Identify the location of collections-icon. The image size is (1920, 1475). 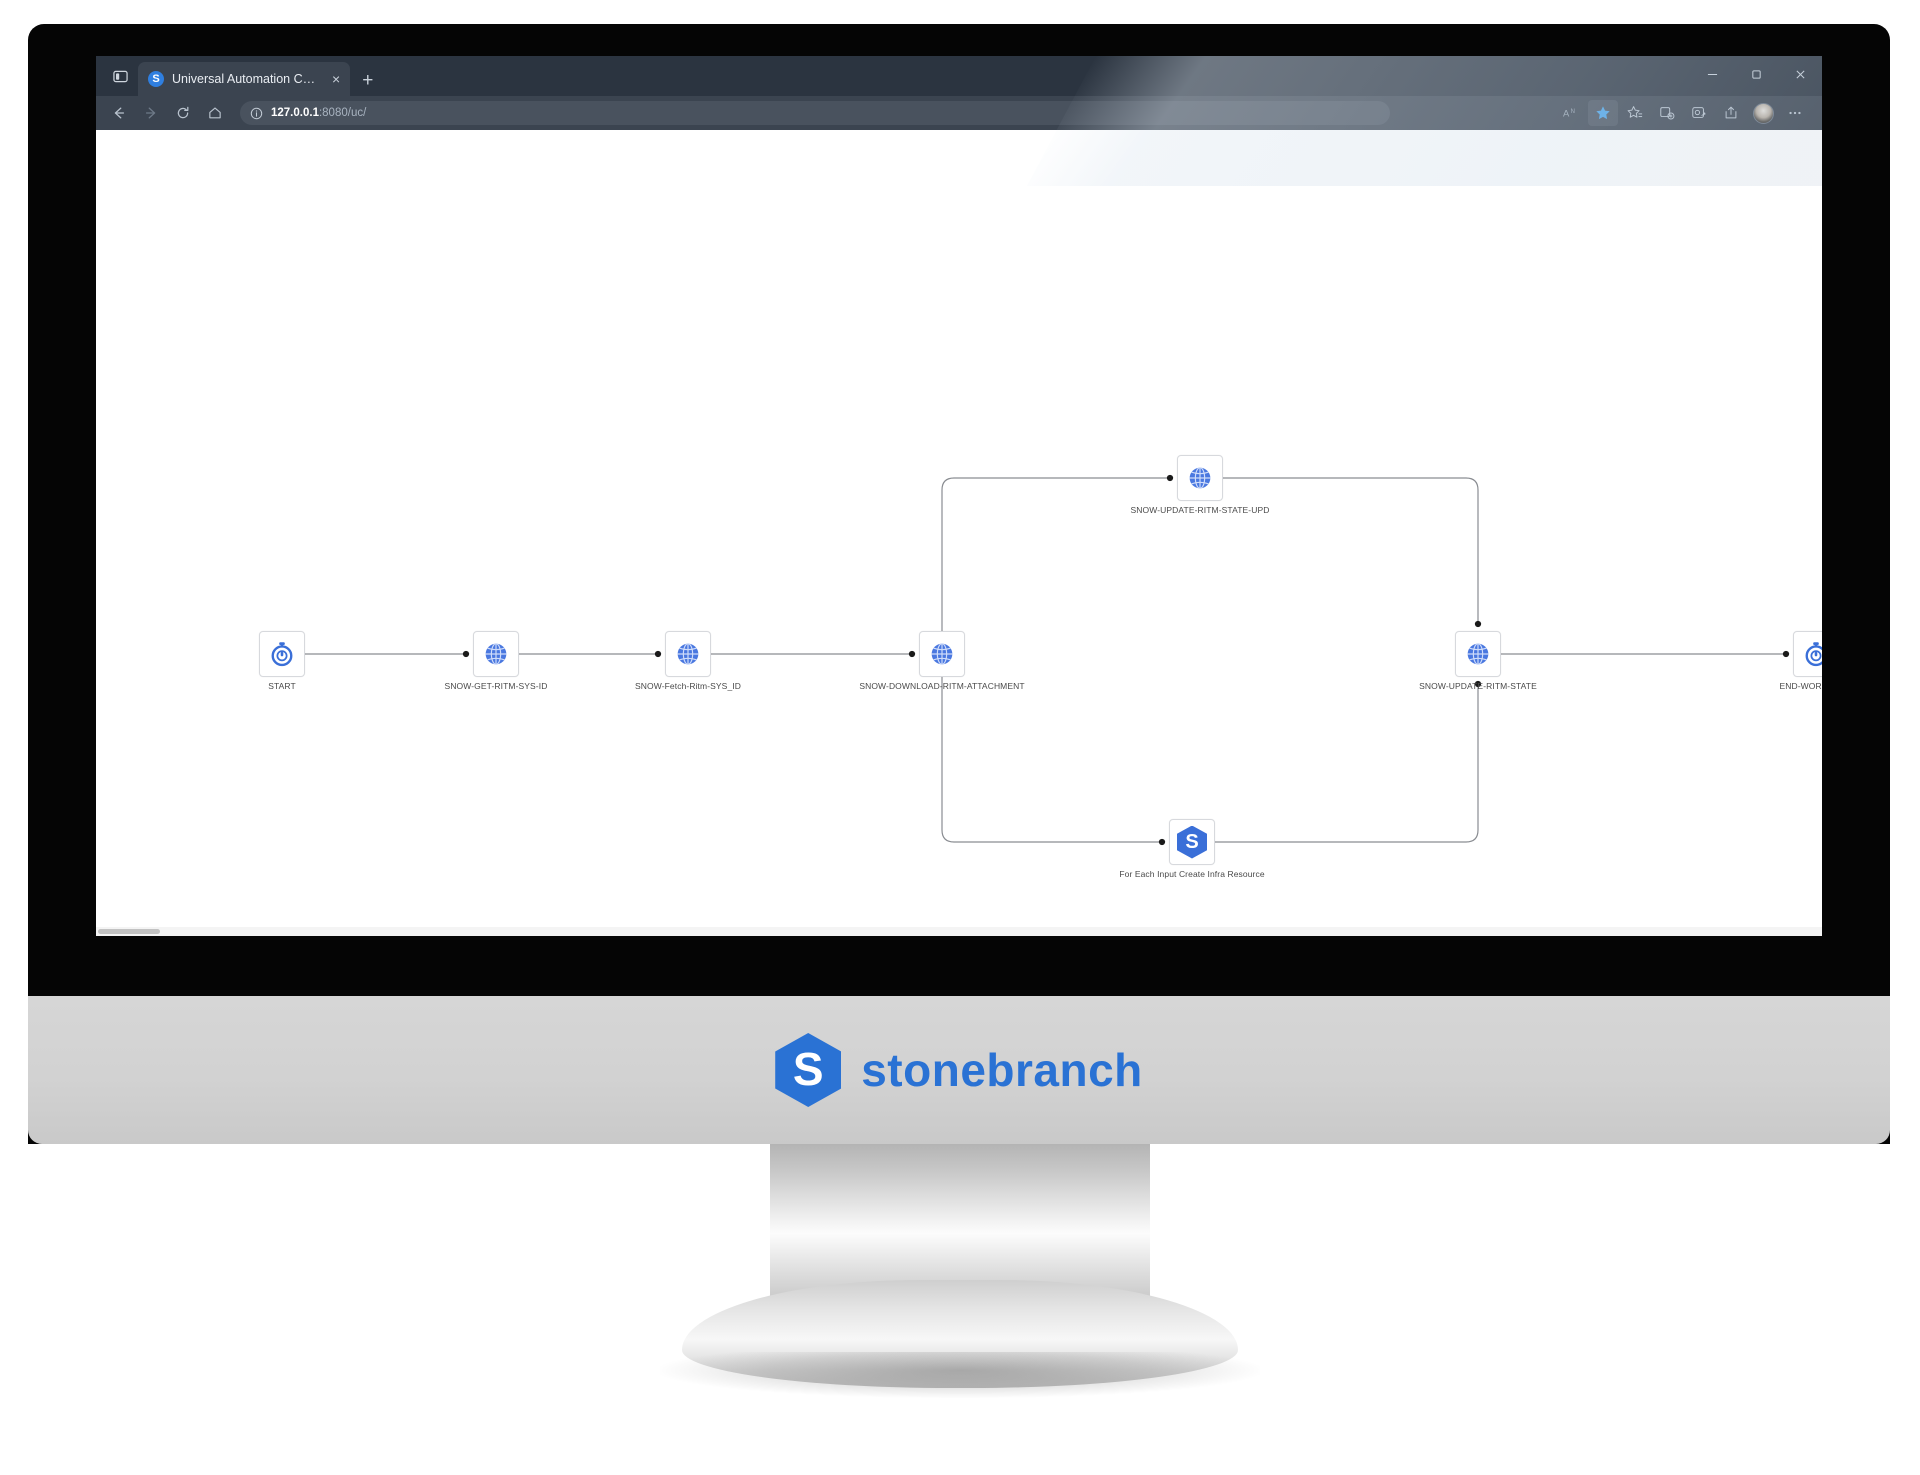
(1667, 113).